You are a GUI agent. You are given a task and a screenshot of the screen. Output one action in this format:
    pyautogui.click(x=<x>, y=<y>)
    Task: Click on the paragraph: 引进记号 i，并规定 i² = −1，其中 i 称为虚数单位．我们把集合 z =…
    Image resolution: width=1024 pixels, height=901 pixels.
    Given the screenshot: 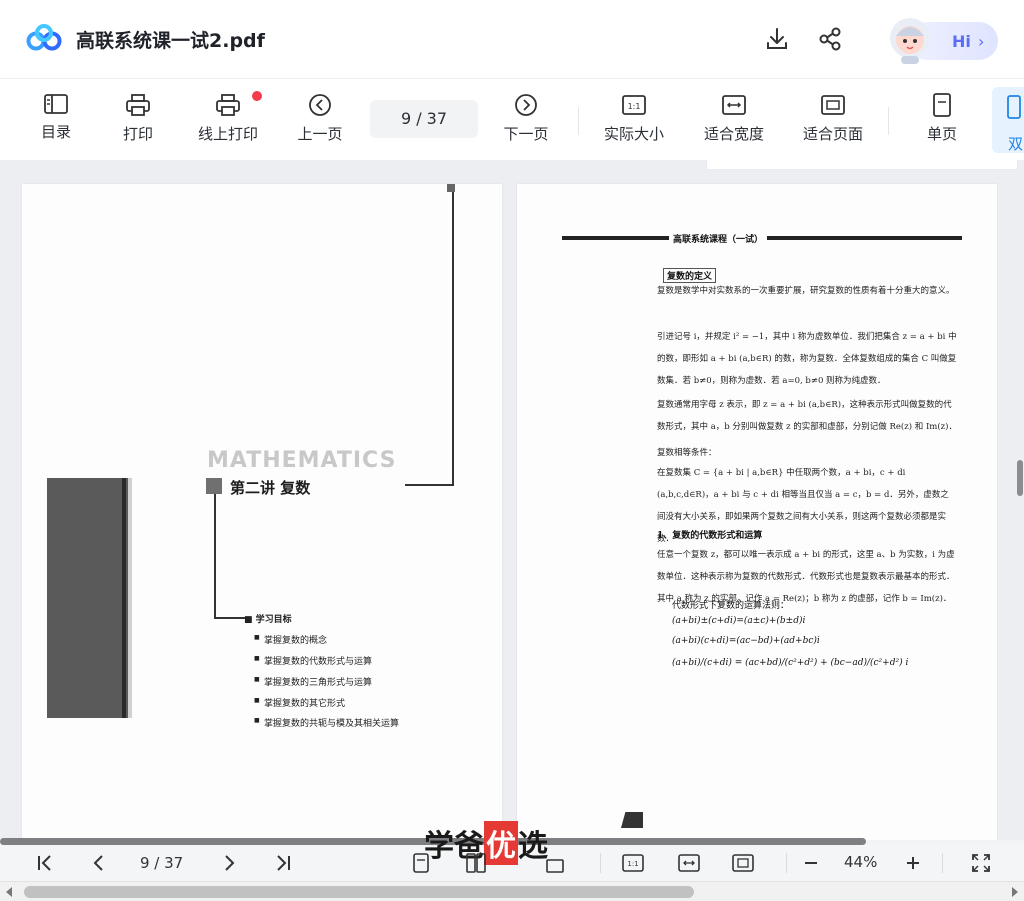 What is the action you would take?
    pyautogui.click(x=807, y=359)
    